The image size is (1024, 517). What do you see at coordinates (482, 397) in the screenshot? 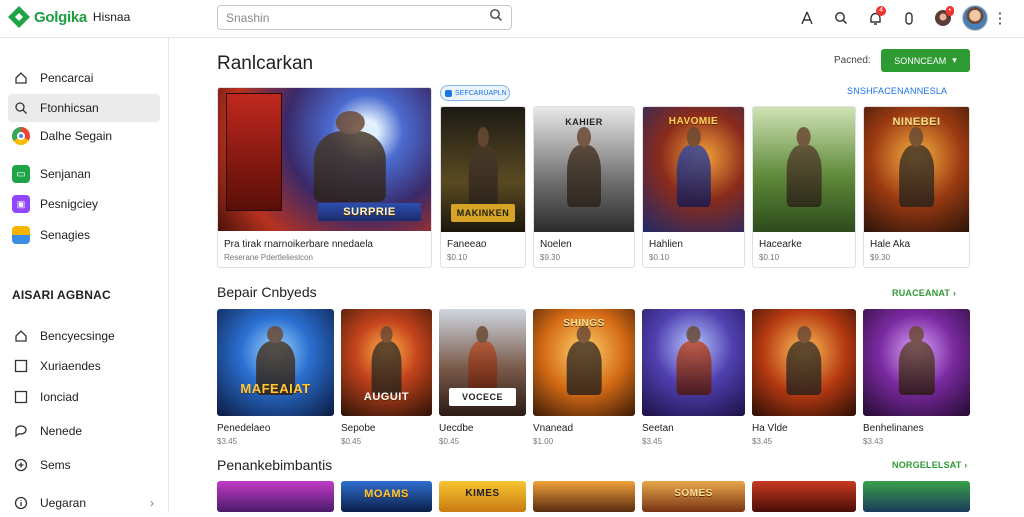
I see `art-title: VOCECE` at bounding box center [482, 397].